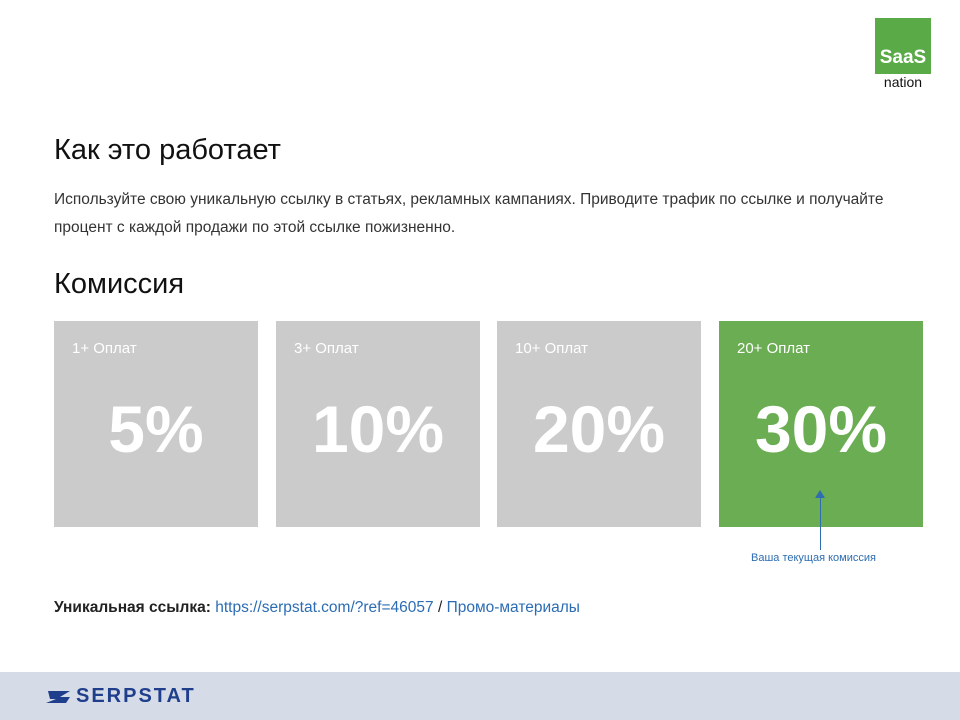 This screenshot has width=960, height=720. I want to click on tier-label: 10+ Оплат, so click(552, 348).